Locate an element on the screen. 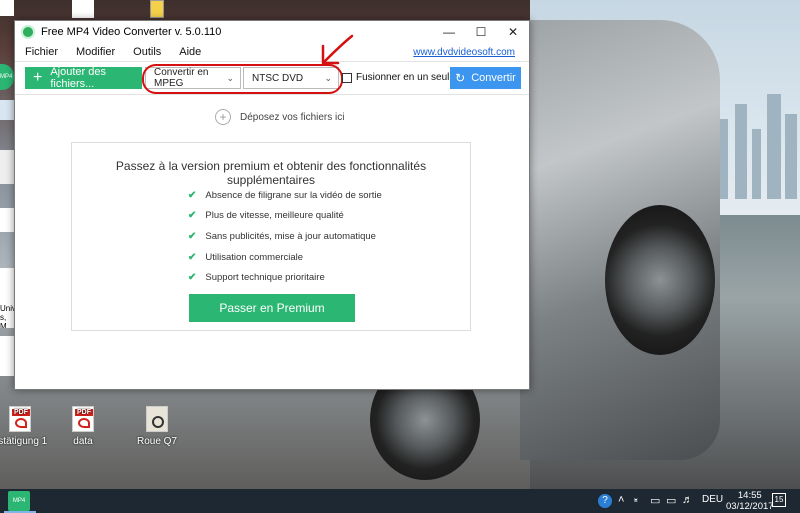 This screenshot has height=513, width=800. menu-outils: Outils is located at coordinates (147, 52).